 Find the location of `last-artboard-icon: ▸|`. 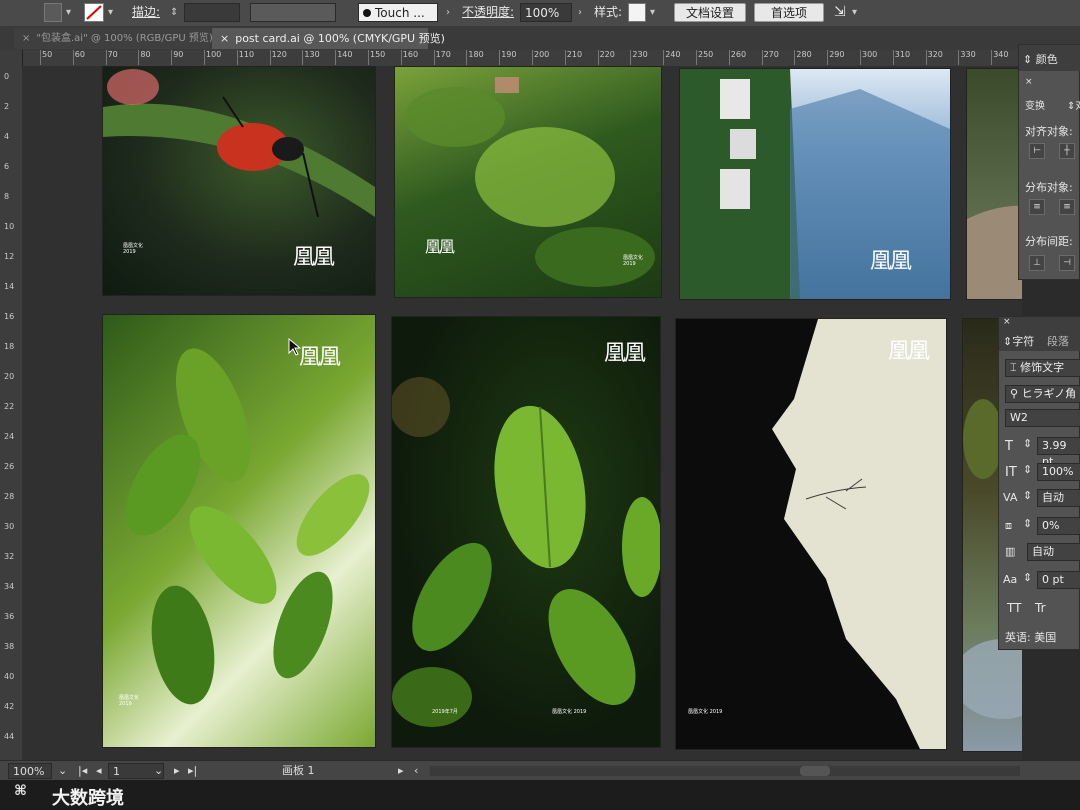

last-artboard-icon: ▸| is located at coordinates (192, 771).